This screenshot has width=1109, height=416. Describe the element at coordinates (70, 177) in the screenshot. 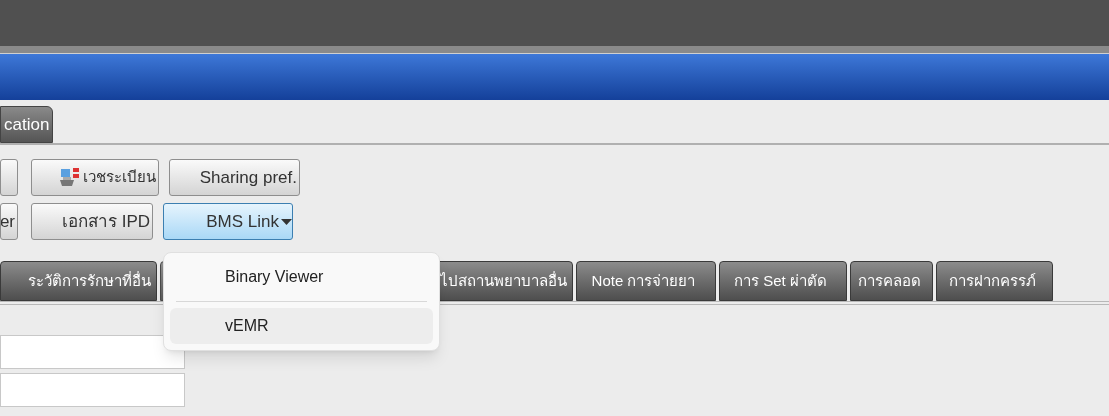

I see `computer-icon` at that location.